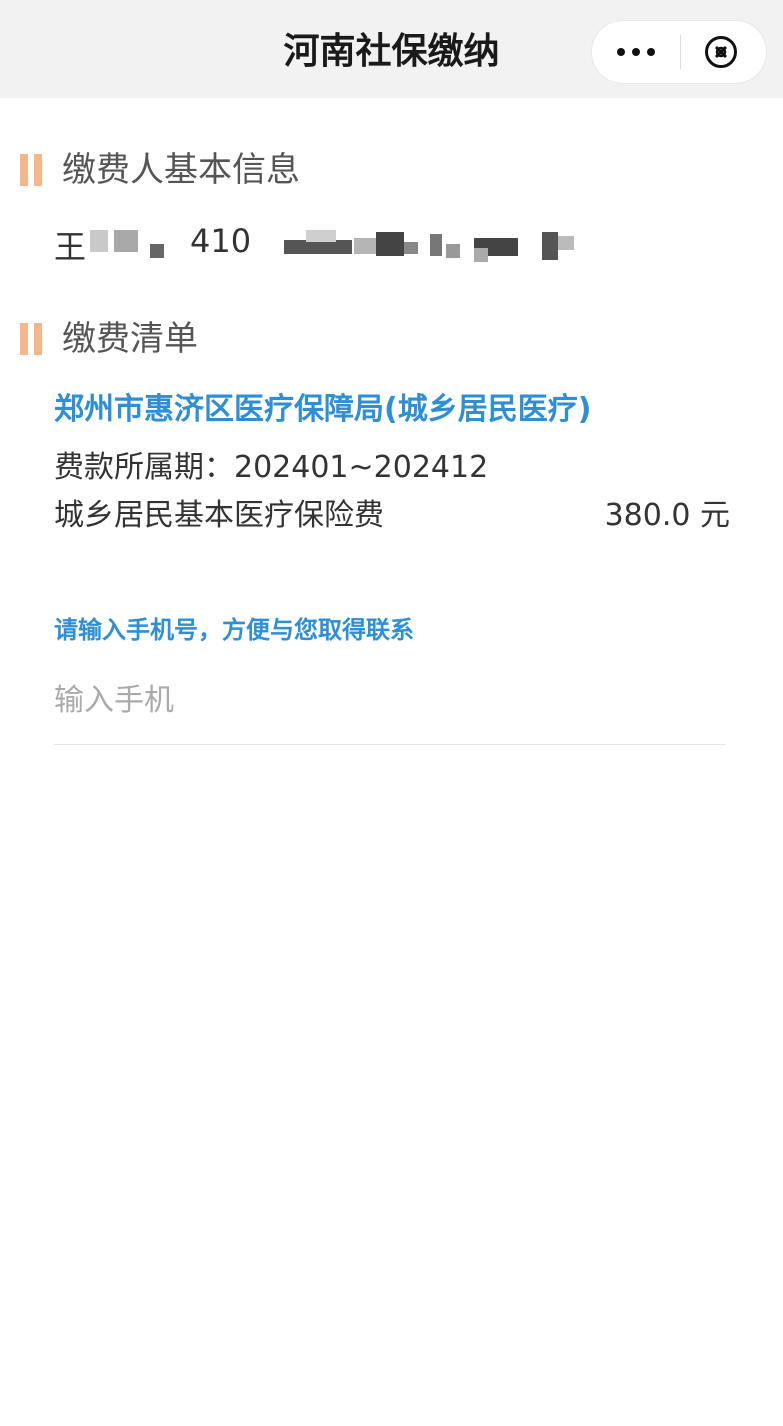 The height and width of the screenshot is (1426, 783). I want to click on bill-section-header: 缴费清单, so click(109, 339).